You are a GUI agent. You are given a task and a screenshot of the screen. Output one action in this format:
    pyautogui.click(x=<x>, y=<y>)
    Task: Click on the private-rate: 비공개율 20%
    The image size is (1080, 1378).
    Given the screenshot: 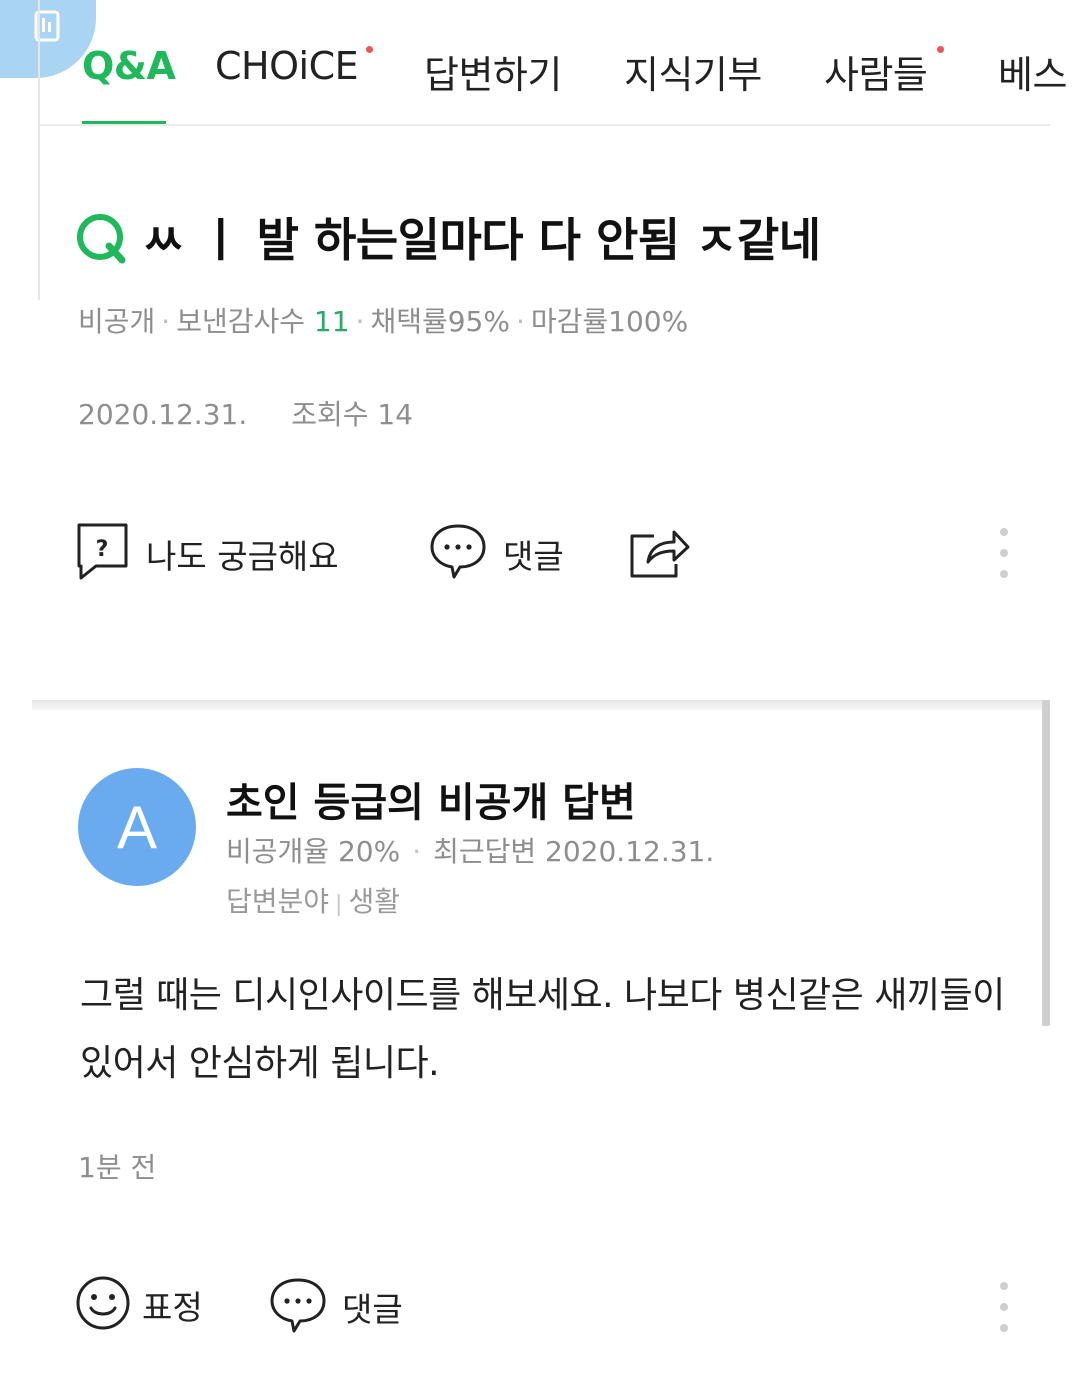 What is the action you would take?
    pyautogui.click(x=313, y=851)
    